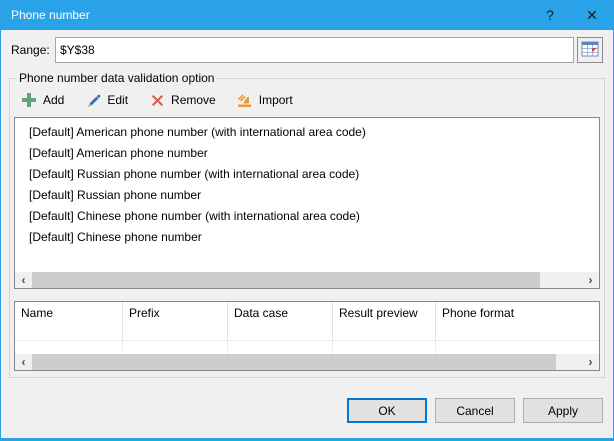 The height and width of the screenshot is (441, 614). Describe the element at coordinates (307, 153) in the screenshot. I see `list-item: [Default] American phone number` at that location.